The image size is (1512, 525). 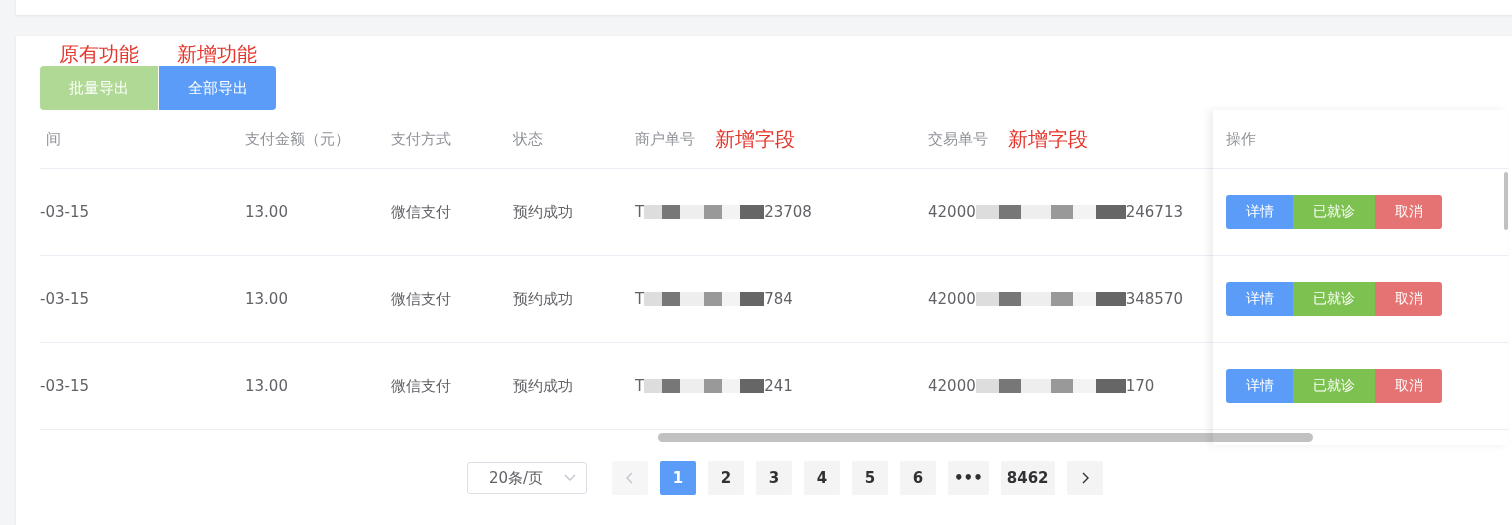 I want to click on column-header: 状态, so click(x=528, y=139).